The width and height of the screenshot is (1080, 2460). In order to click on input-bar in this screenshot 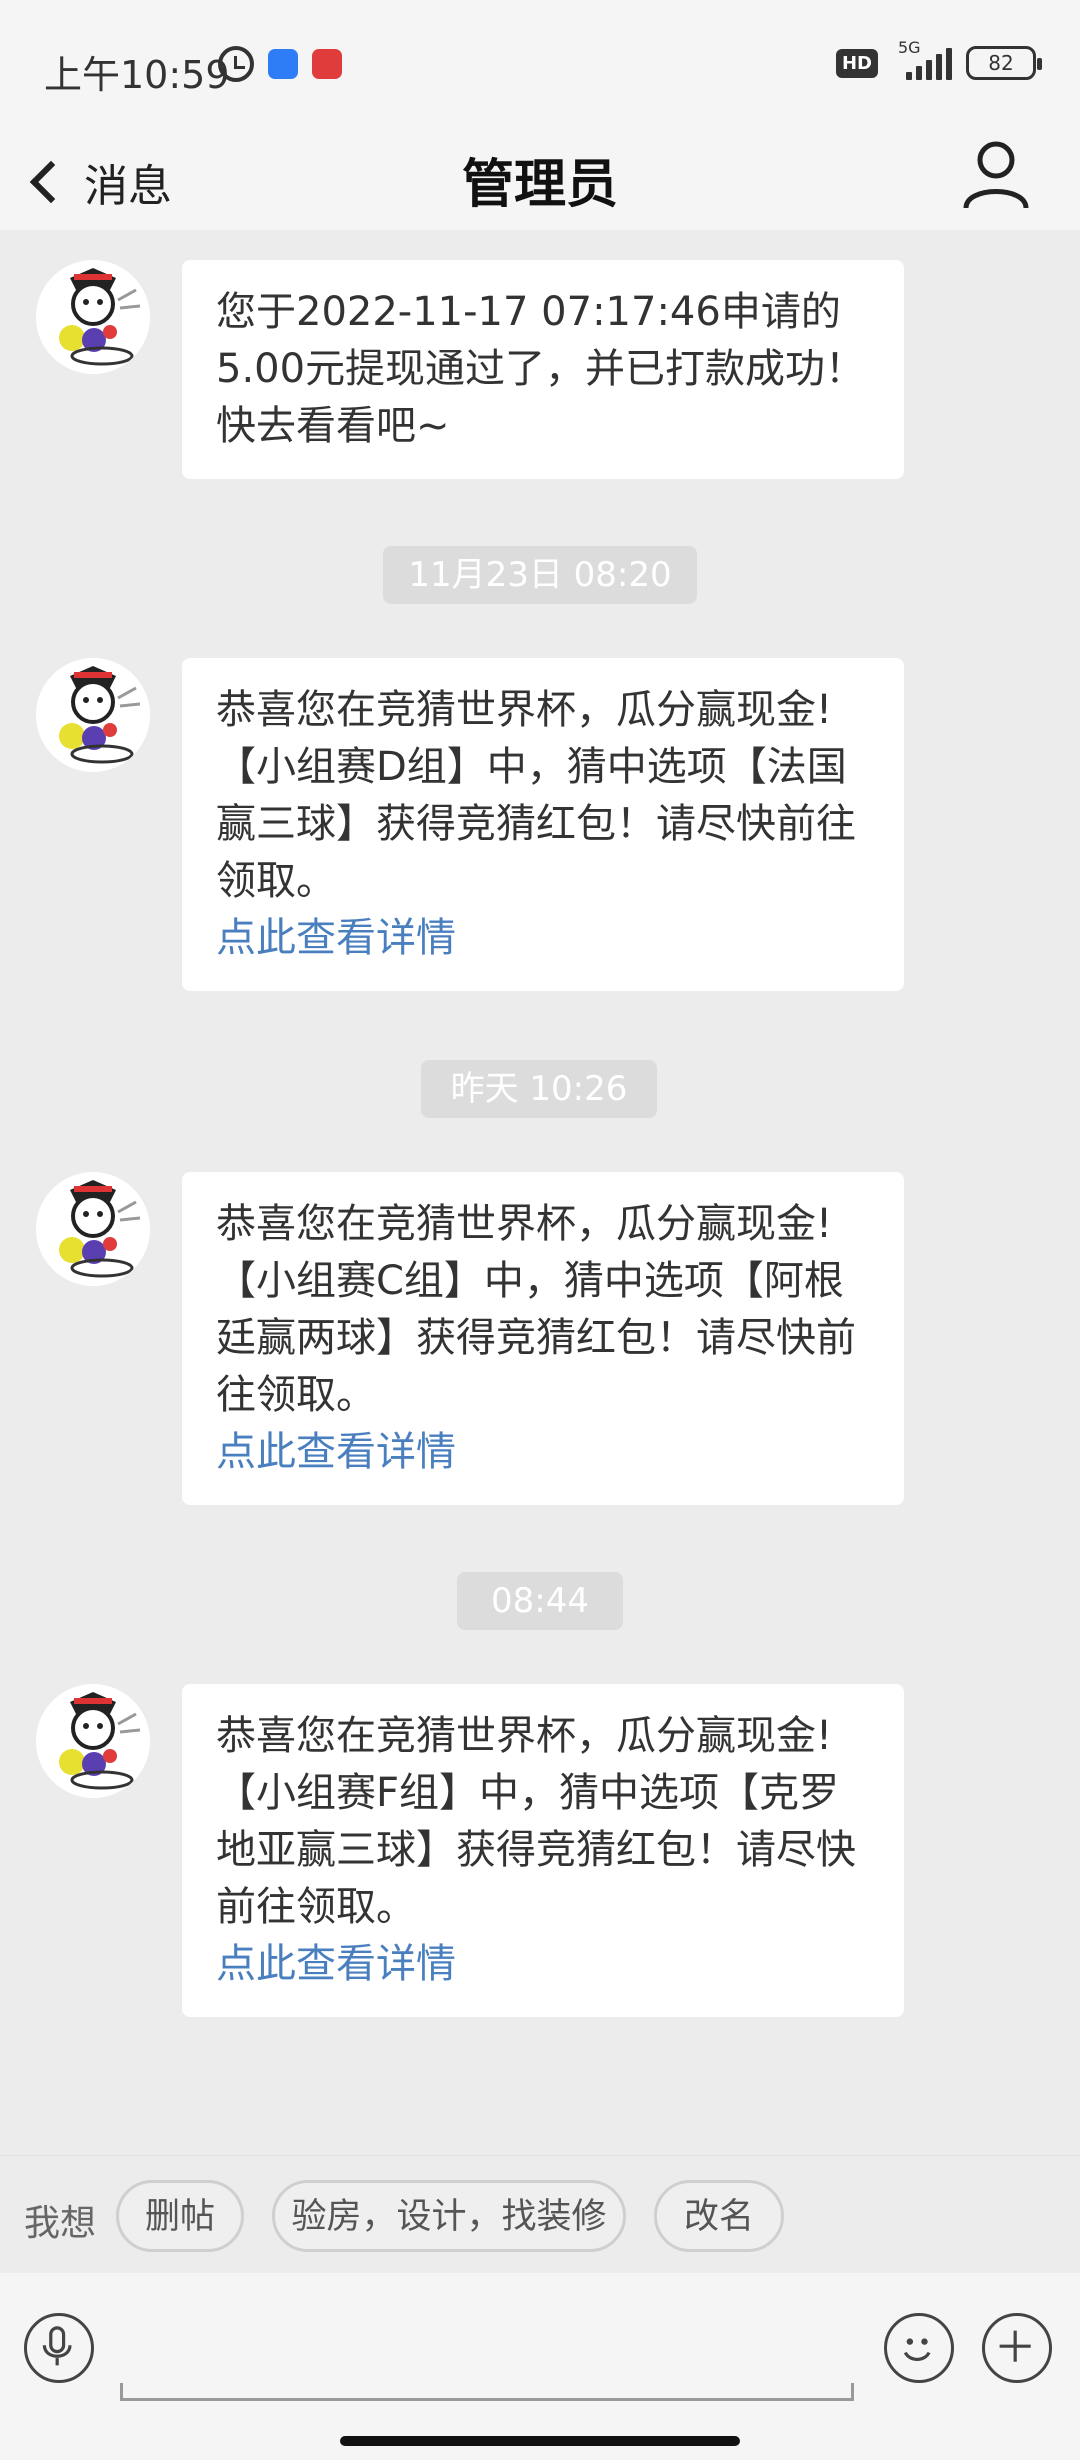, I will do `click(540, 2366)`.